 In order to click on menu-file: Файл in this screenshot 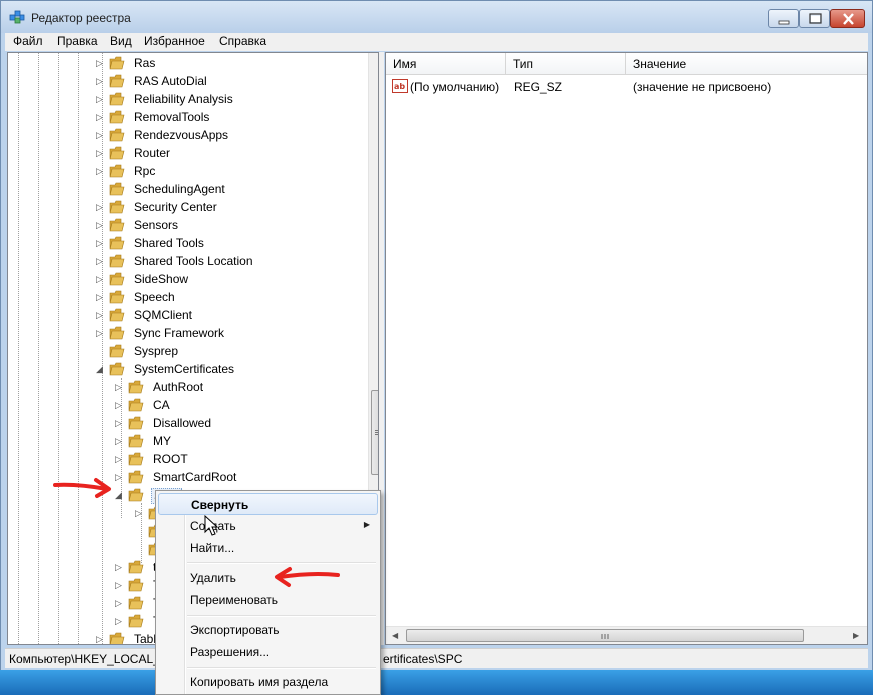, I will do `click(28, 41)`.